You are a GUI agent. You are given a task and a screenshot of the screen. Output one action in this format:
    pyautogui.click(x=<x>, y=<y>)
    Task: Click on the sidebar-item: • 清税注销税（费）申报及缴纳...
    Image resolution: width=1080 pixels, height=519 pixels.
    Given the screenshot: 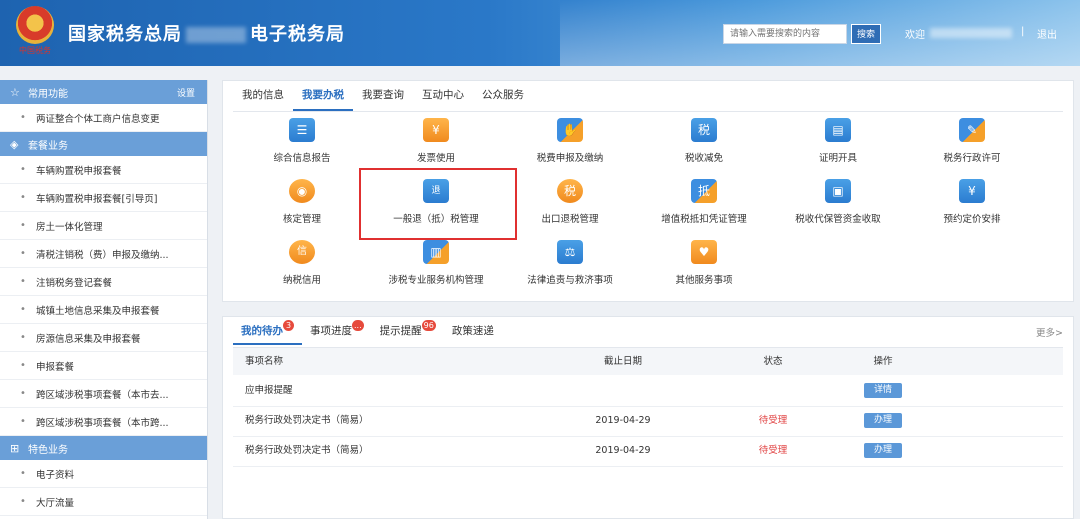 What is the action you would take?
    pyautogui.click(x=103, y=254)
    